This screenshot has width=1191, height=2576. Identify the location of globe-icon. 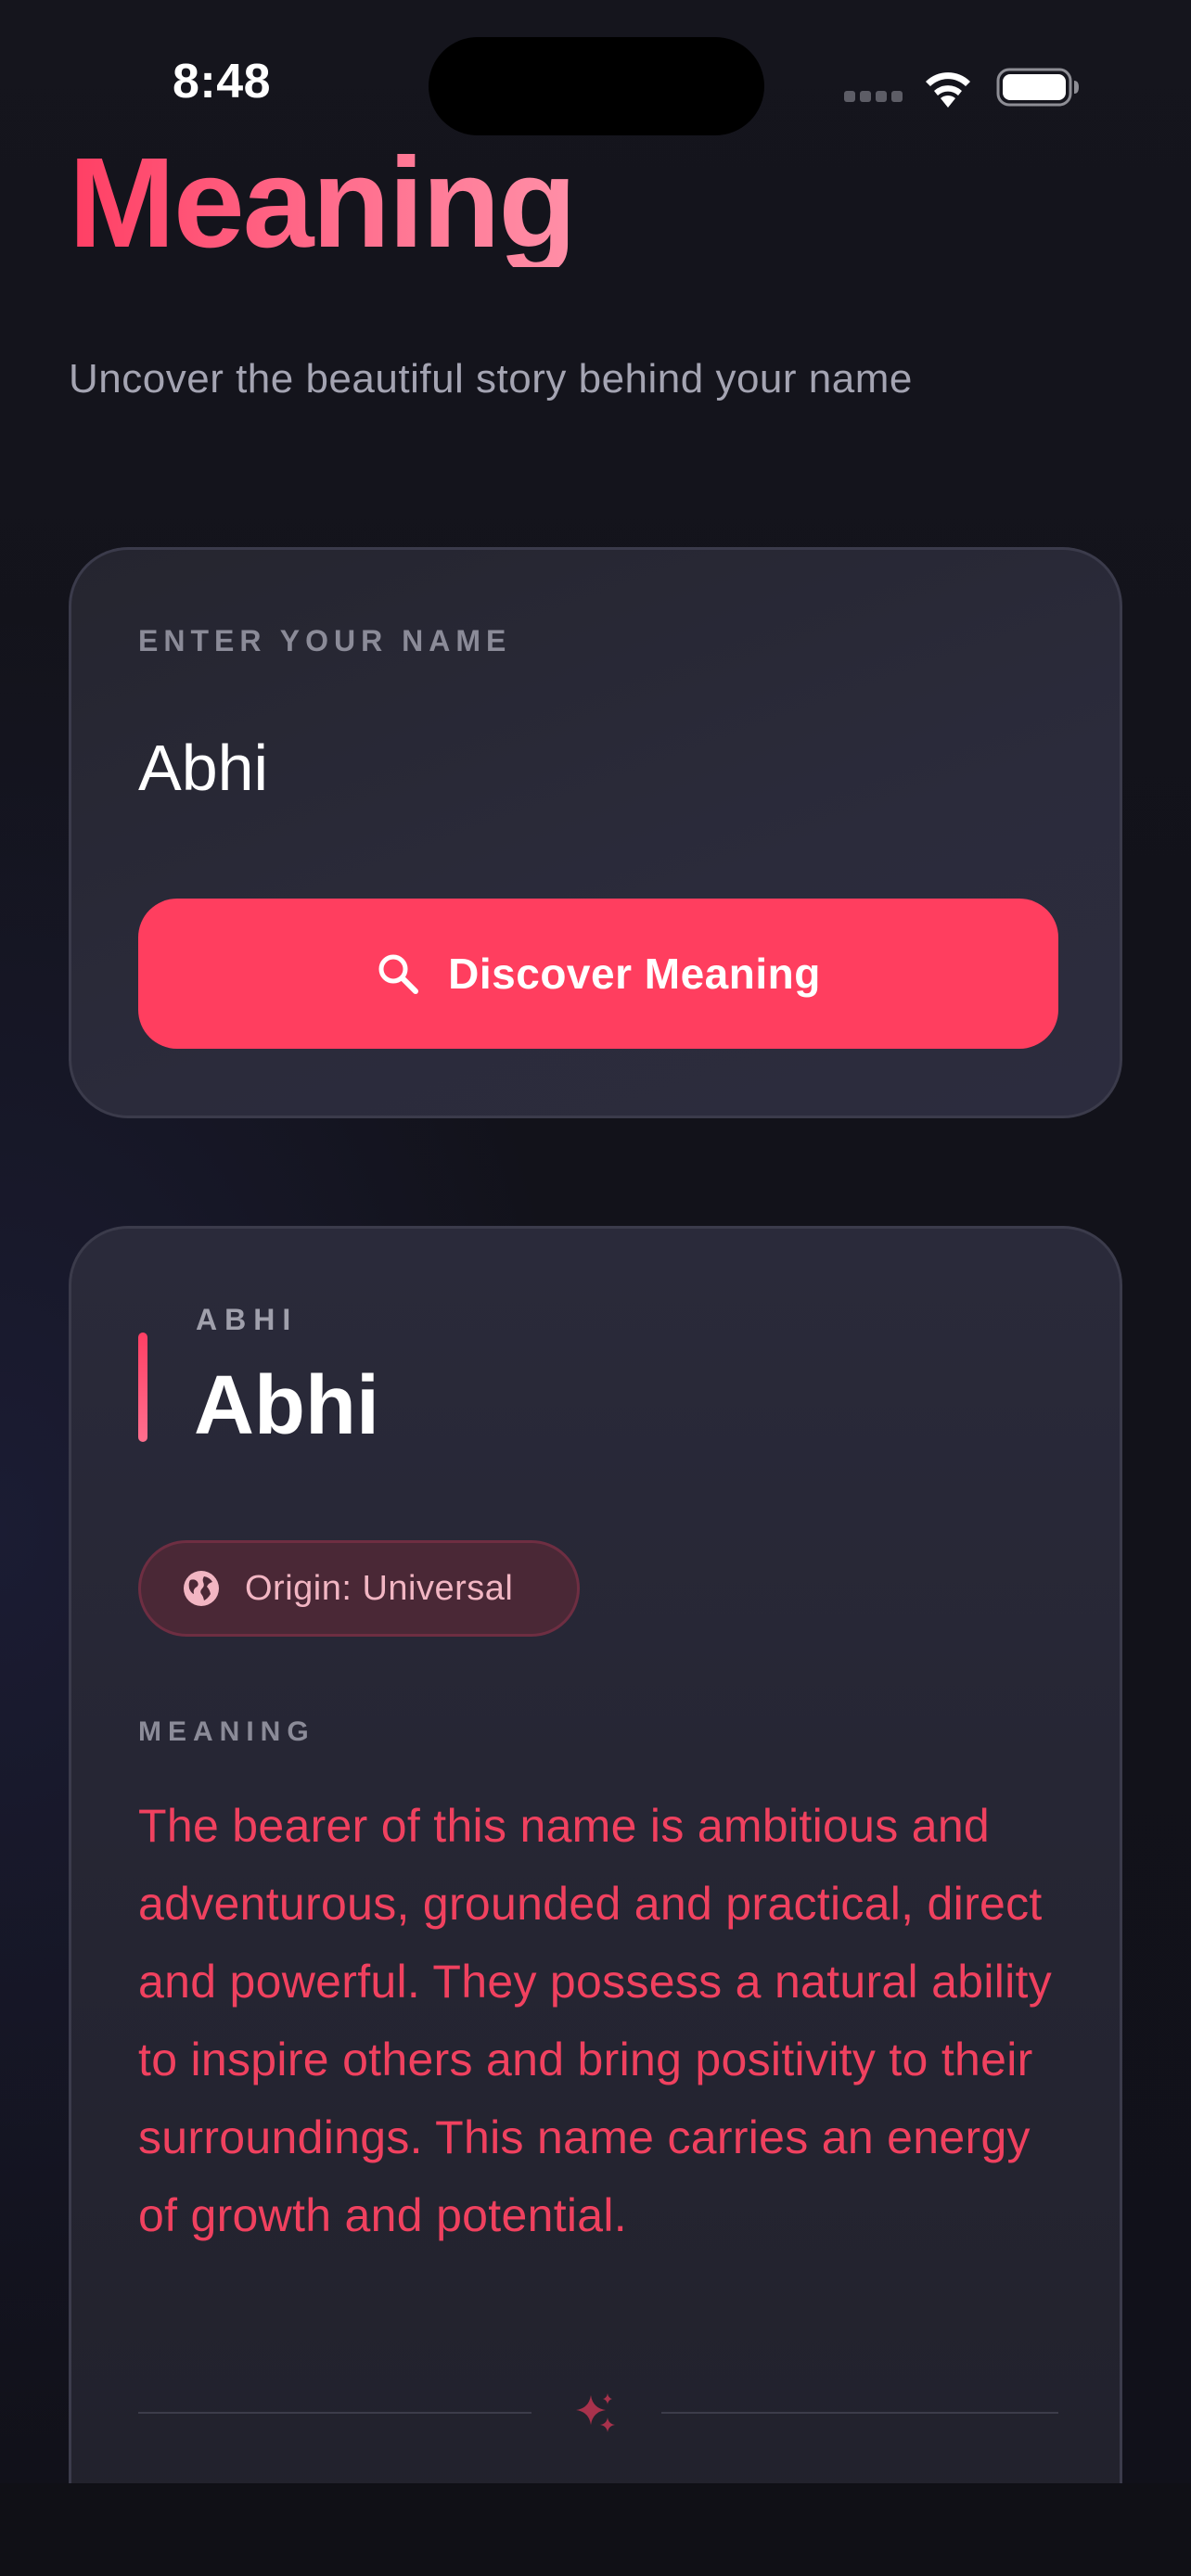
(201, 1588).